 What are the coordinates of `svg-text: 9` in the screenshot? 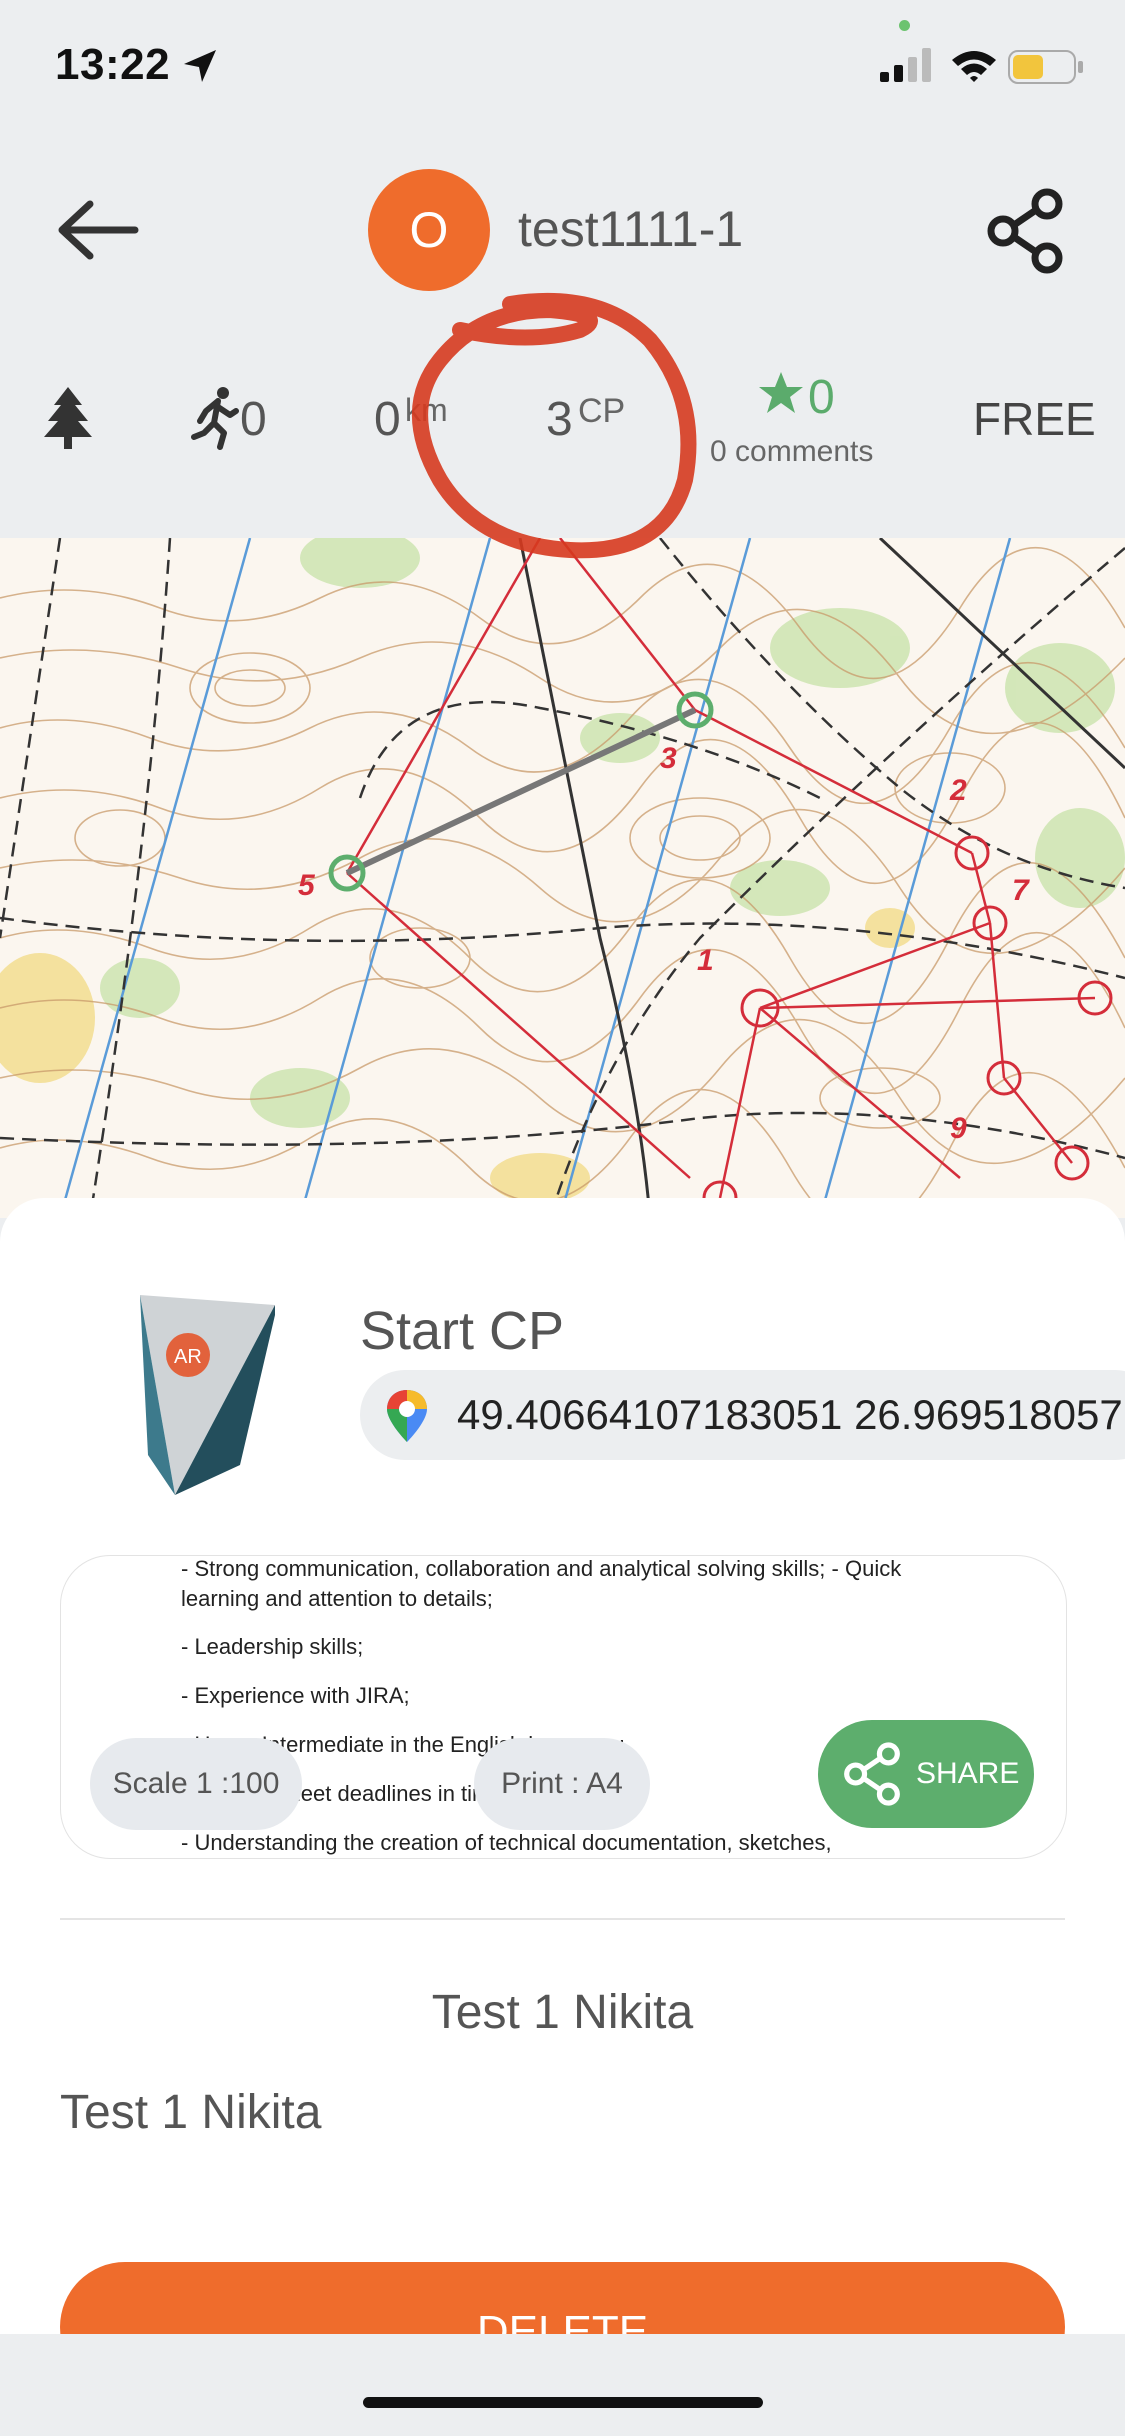 It's located at (958, 1128).